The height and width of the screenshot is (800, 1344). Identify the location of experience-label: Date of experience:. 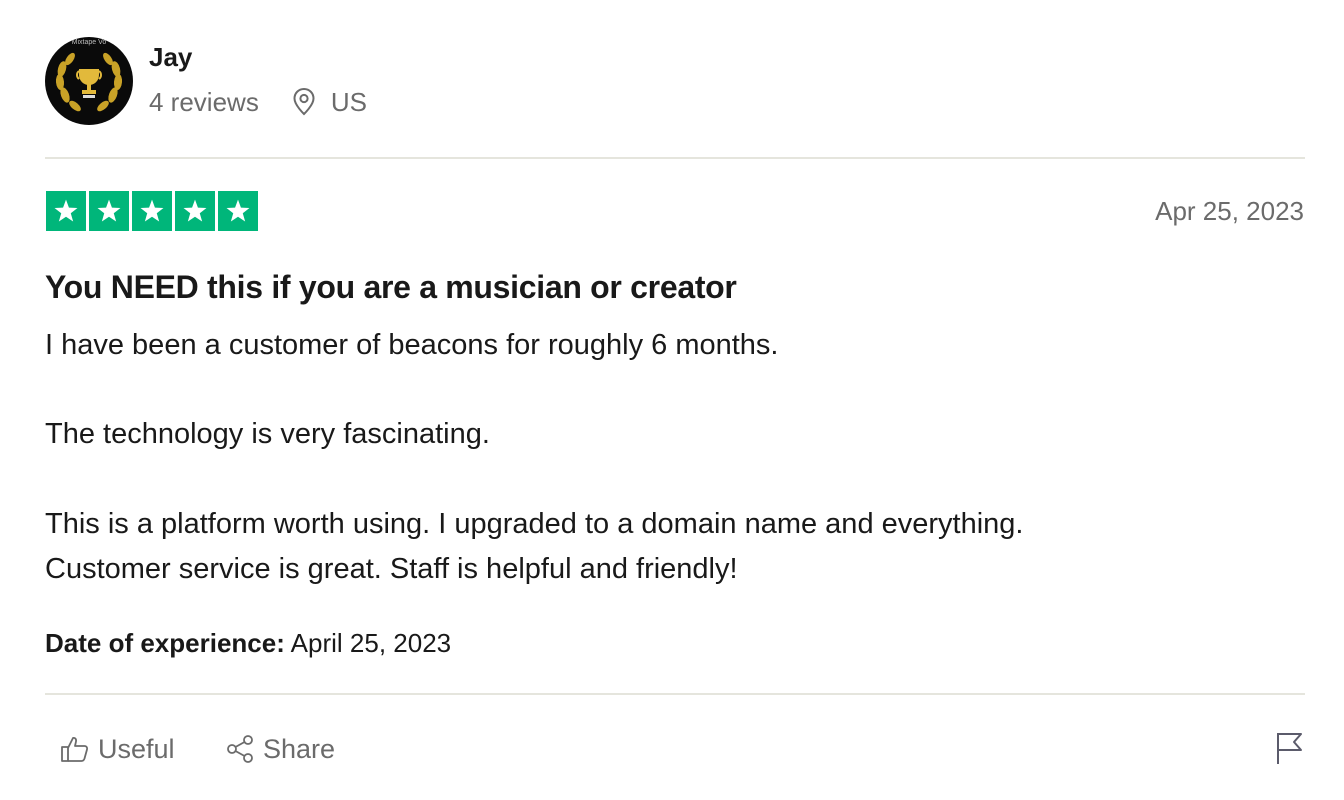
(165, 643).